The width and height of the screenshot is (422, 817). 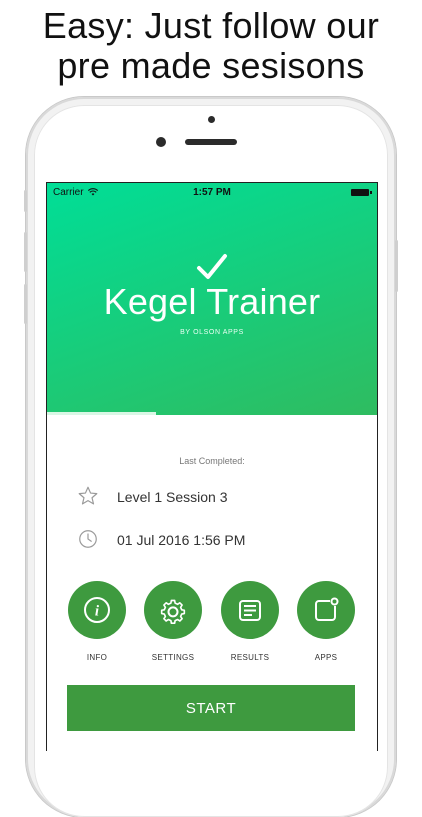 I want to click on status-bar: Carrier 1:57 PM, so click(x=212, y=193).